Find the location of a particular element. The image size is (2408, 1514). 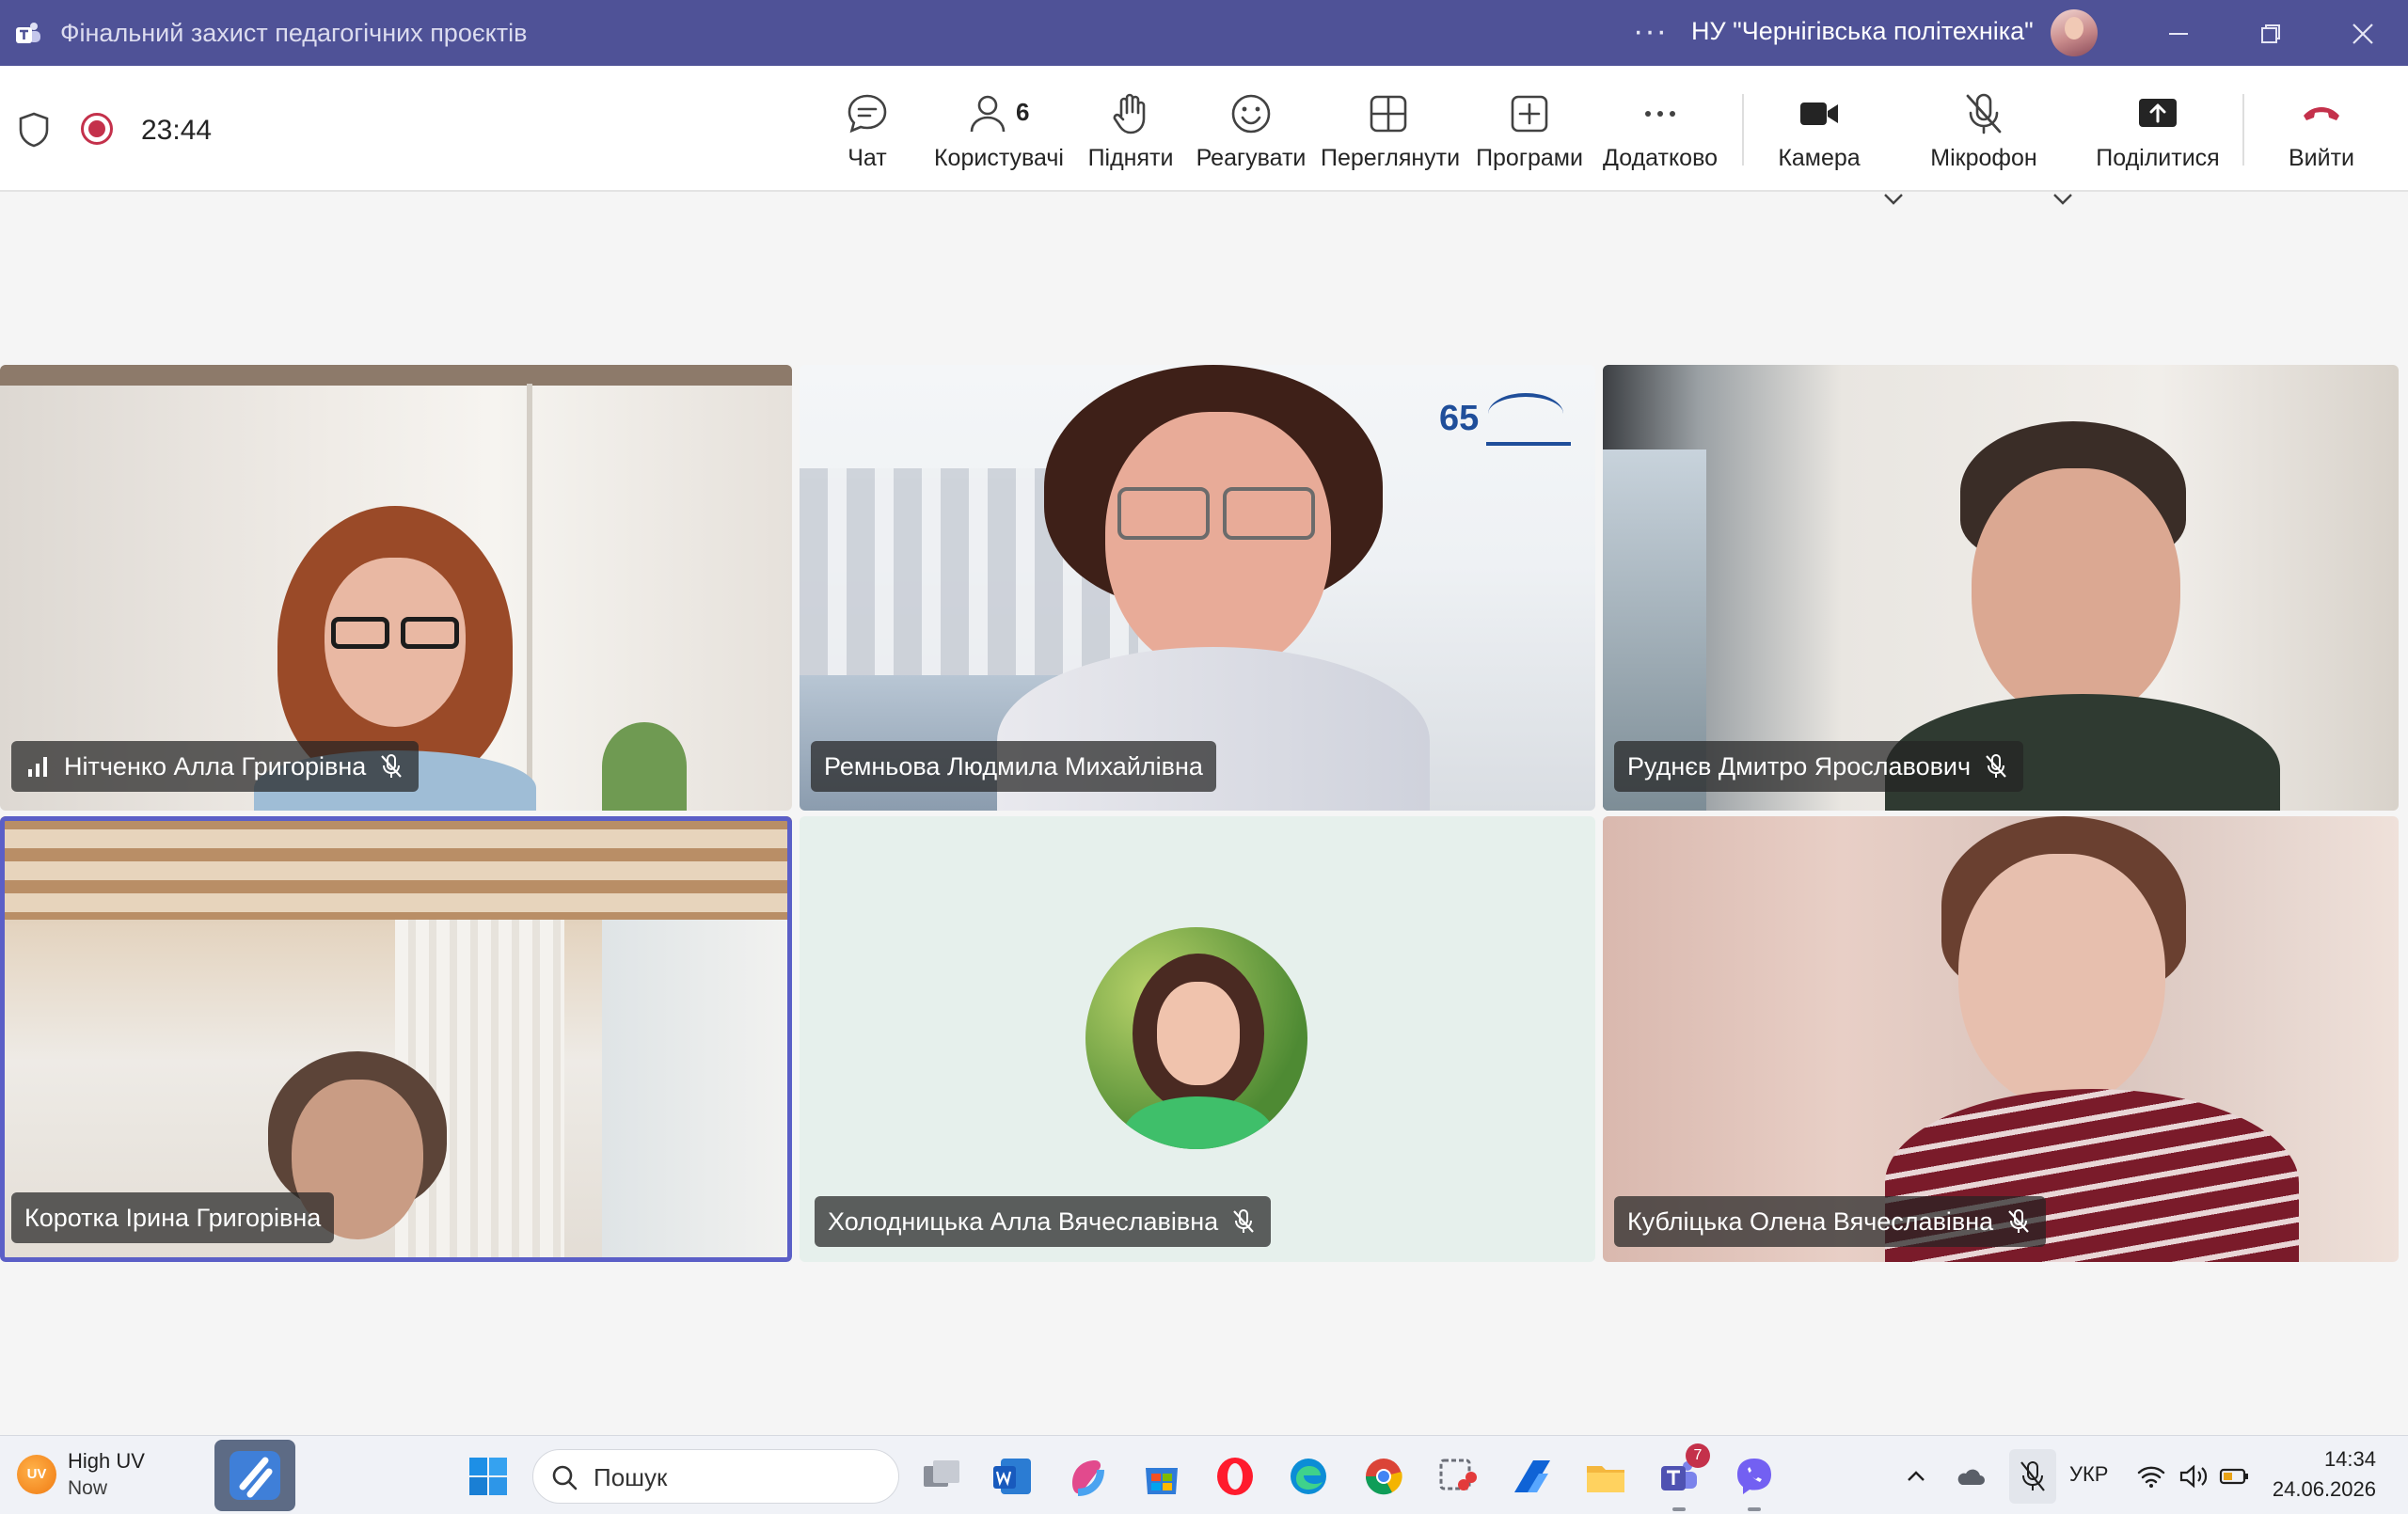

volume-icon is located at coordinates (2193, 1476).